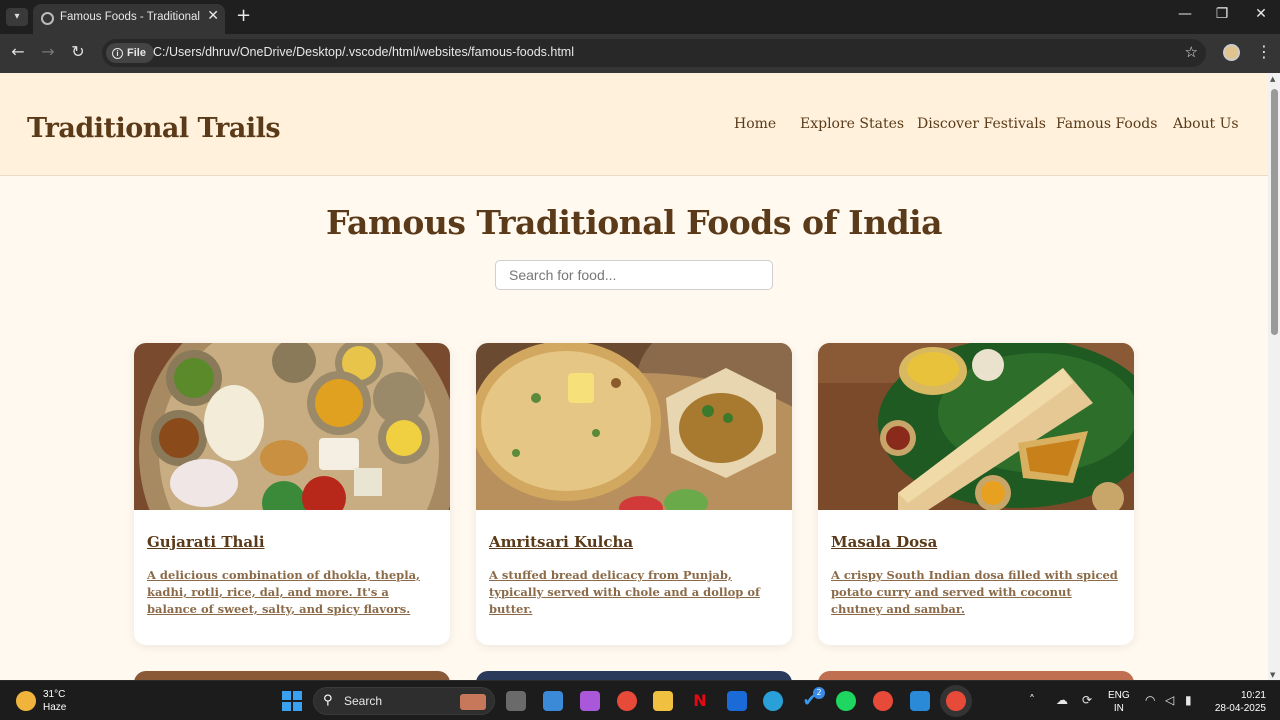 This screenshot has height=720, width=1280. Describe the element at coordinates (1169, 700) in the screenshot. I see `volume-icon: ◁` at that location.